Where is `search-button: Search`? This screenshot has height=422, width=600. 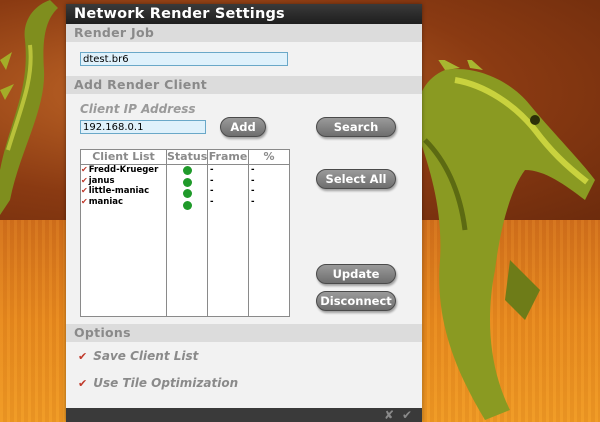 search-button: Search is located at coordinates (356, 127).